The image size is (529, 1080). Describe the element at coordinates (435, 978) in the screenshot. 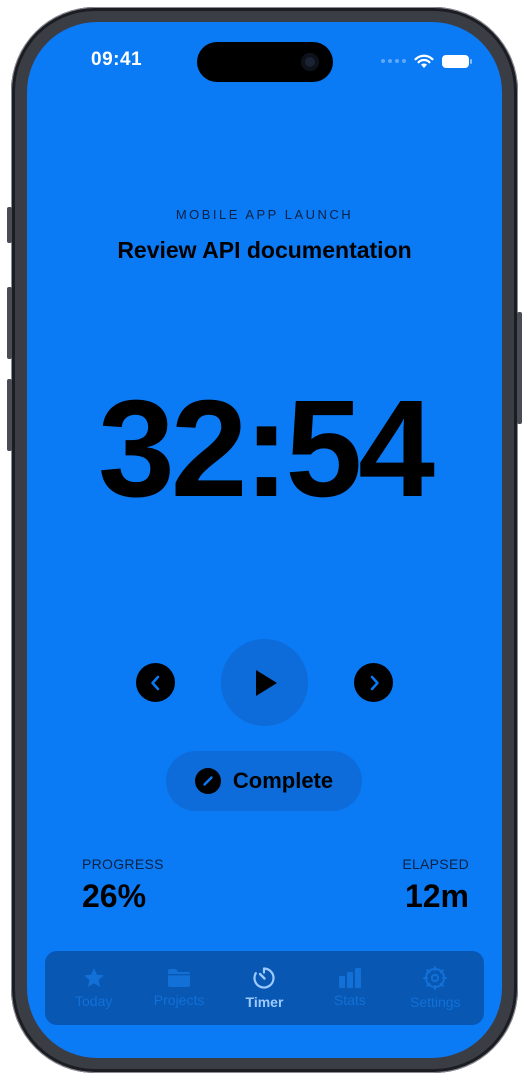

I see `gear-icon` at that location.